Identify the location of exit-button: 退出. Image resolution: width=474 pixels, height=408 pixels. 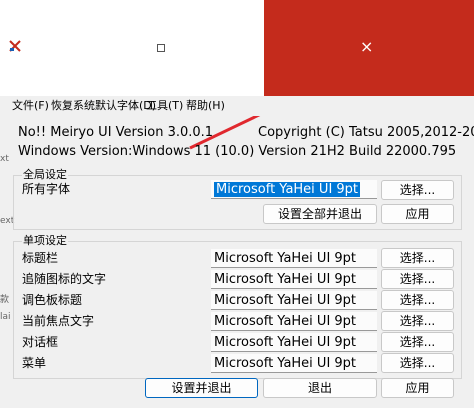
(320, 388).